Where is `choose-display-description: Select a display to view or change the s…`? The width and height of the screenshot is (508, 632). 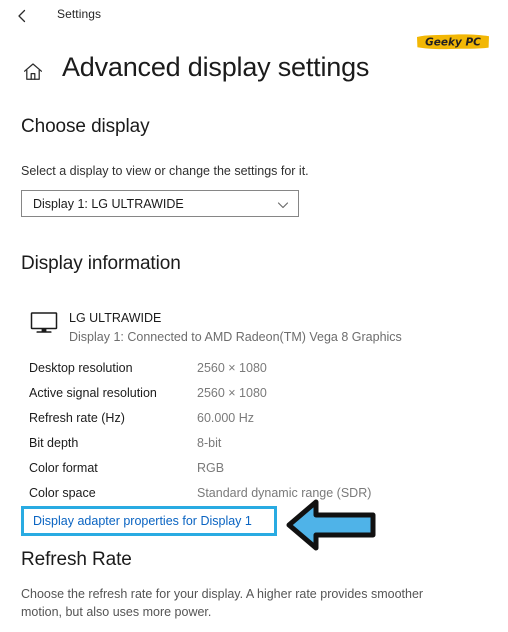 choose-display-description: Select a display to view or change the s… is located at coordinates (165, 171).